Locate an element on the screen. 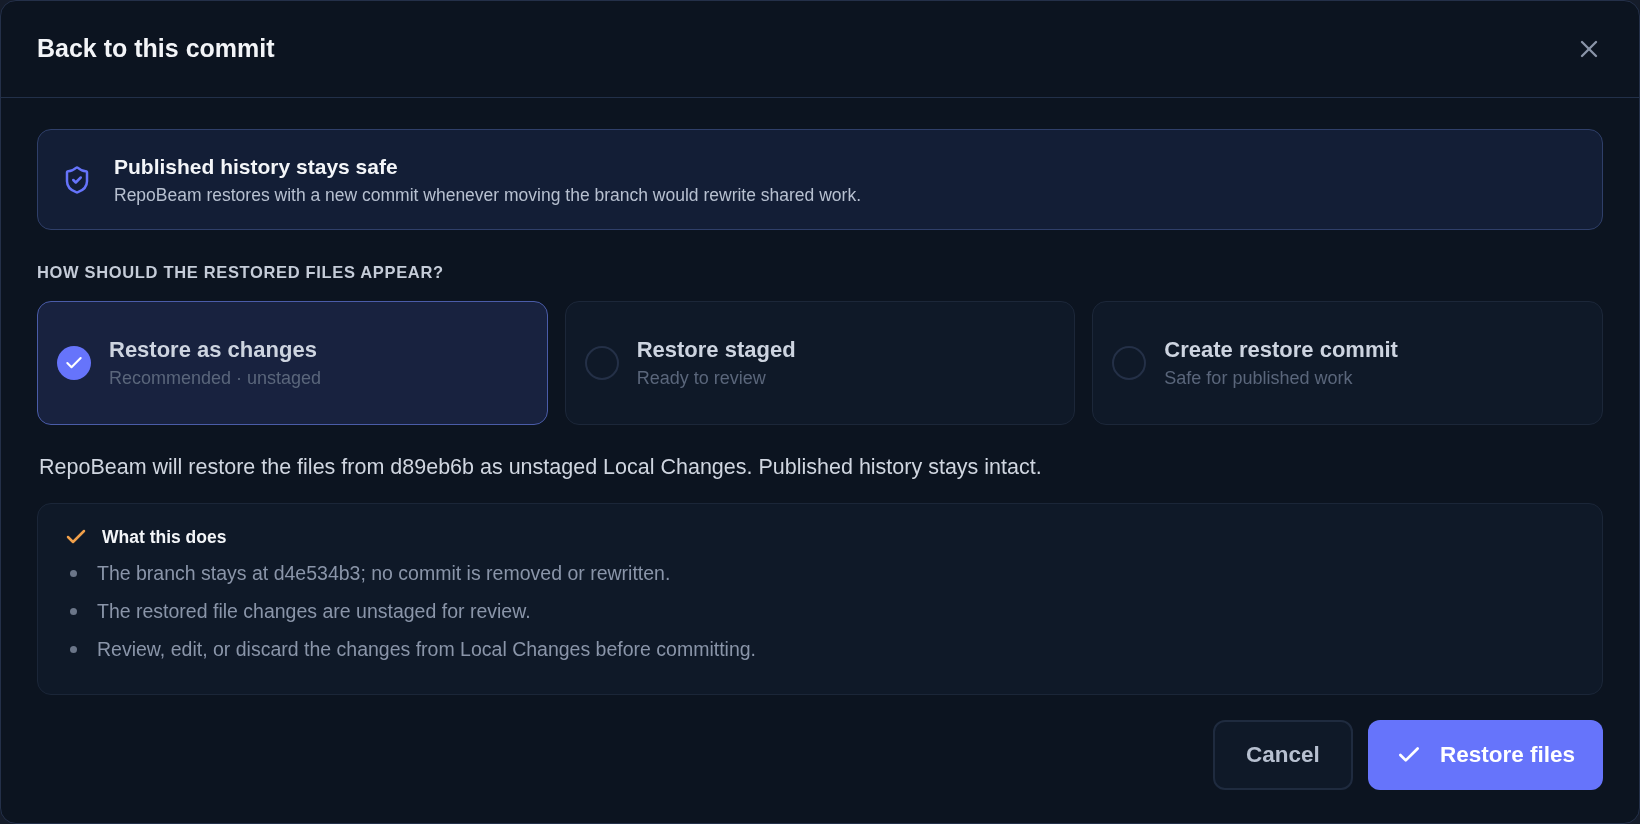 The width and height of the screenshot is (1640, 824). option-title: Restore staged is located at coordinates (716, 350).